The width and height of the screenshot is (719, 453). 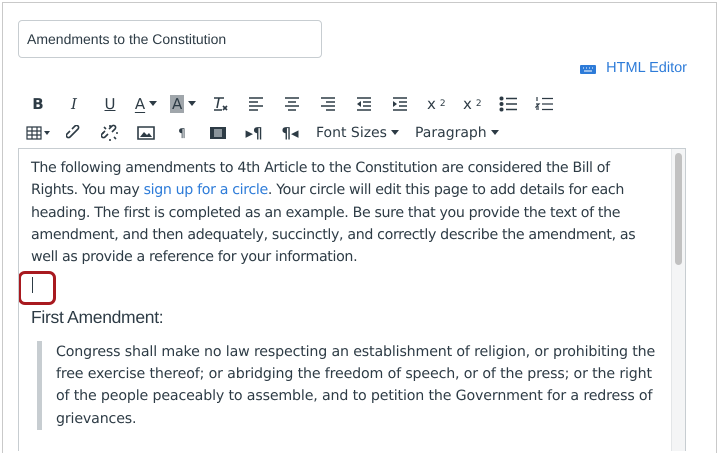 What do you see at coordinates (146, 133) in the screenshot?
I see `image-icon` at bounding box center [146, 133].